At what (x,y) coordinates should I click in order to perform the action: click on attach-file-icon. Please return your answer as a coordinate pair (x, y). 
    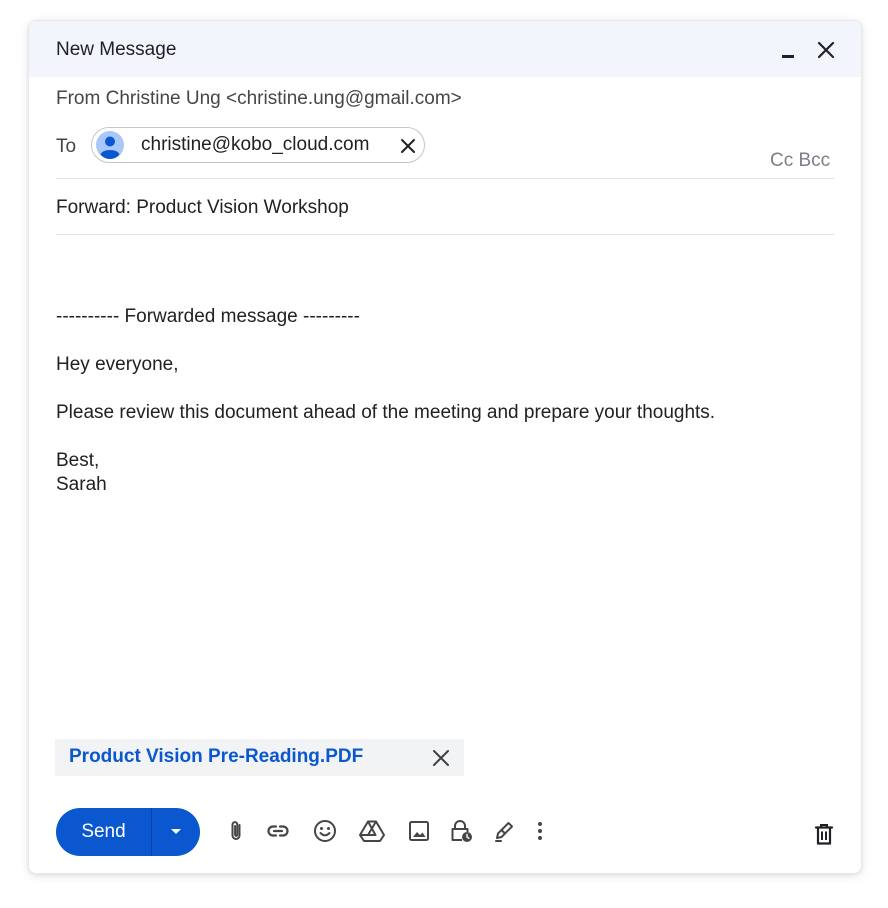
    Looking at the image, I should click on (236, 831).